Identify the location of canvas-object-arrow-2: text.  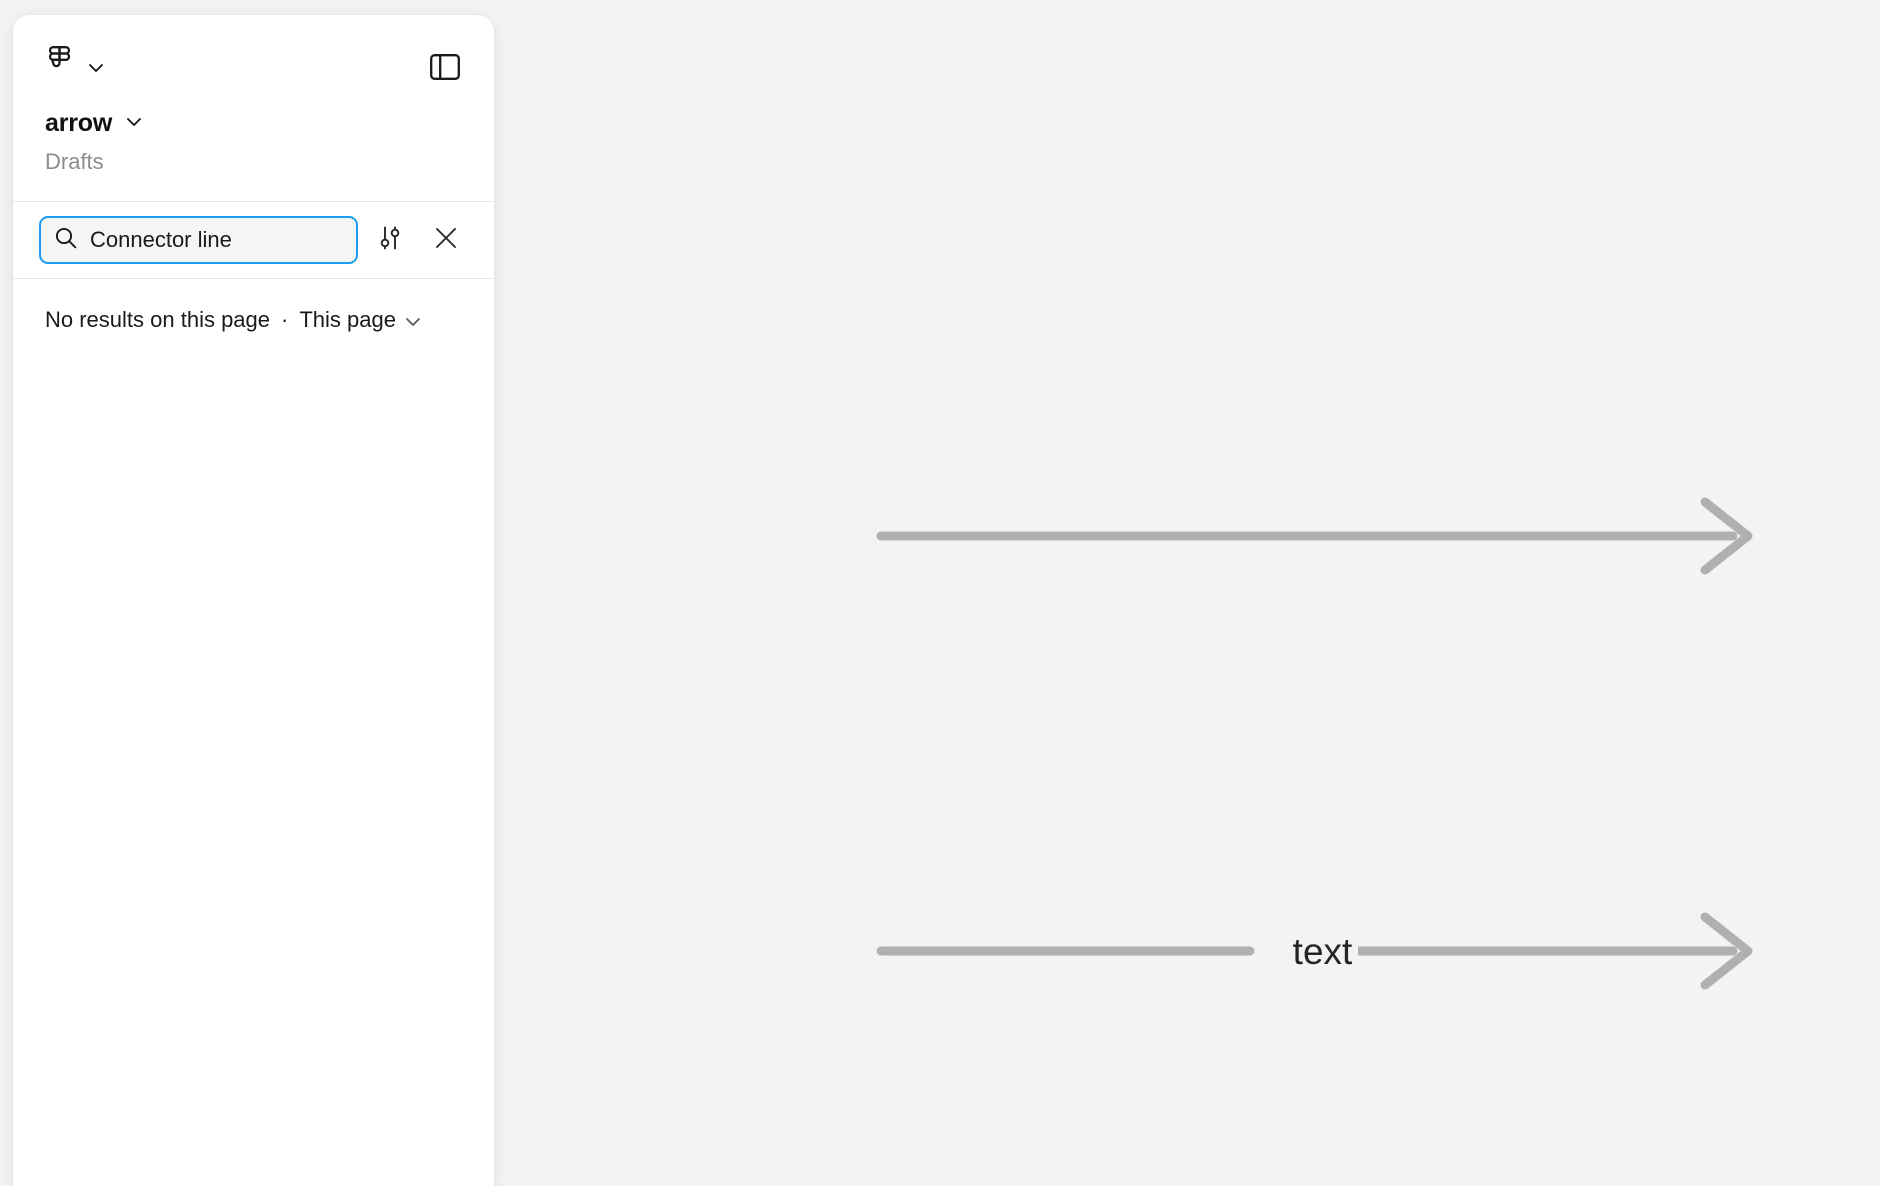
(1322, 951).